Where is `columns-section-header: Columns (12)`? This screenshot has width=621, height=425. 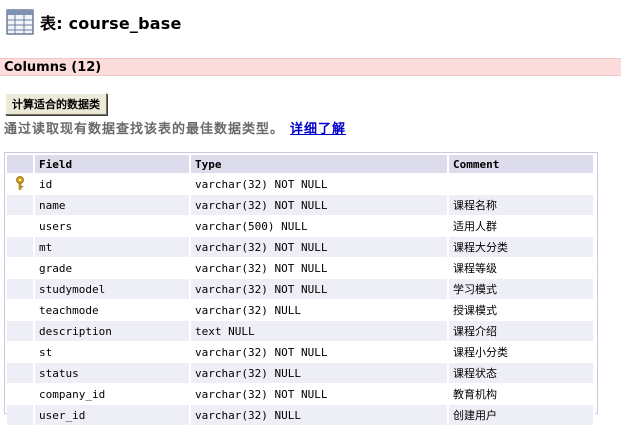
columns-section-header: Columns (12) is located at coordinates (310, 67).